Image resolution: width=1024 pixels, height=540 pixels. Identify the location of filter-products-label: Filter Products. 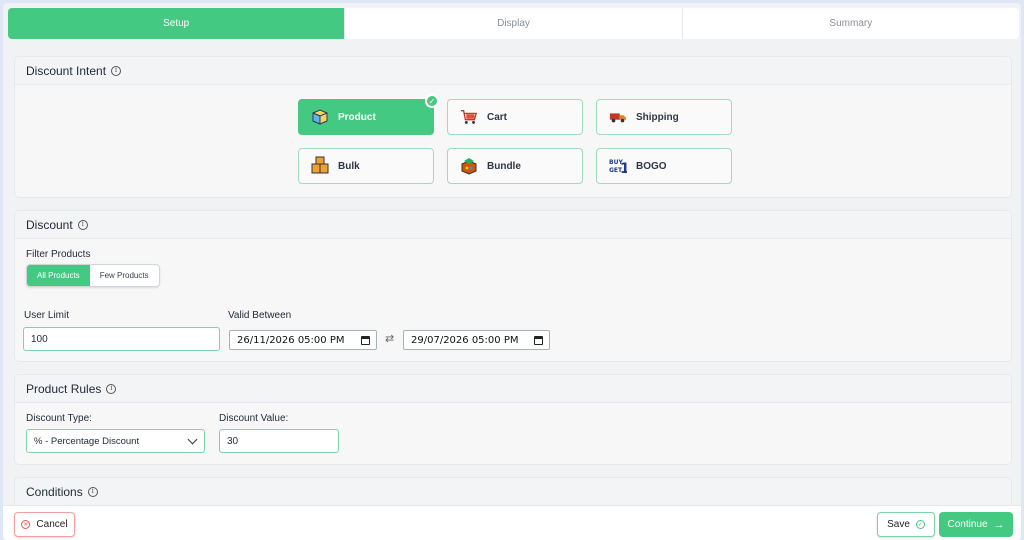
(58, 254).